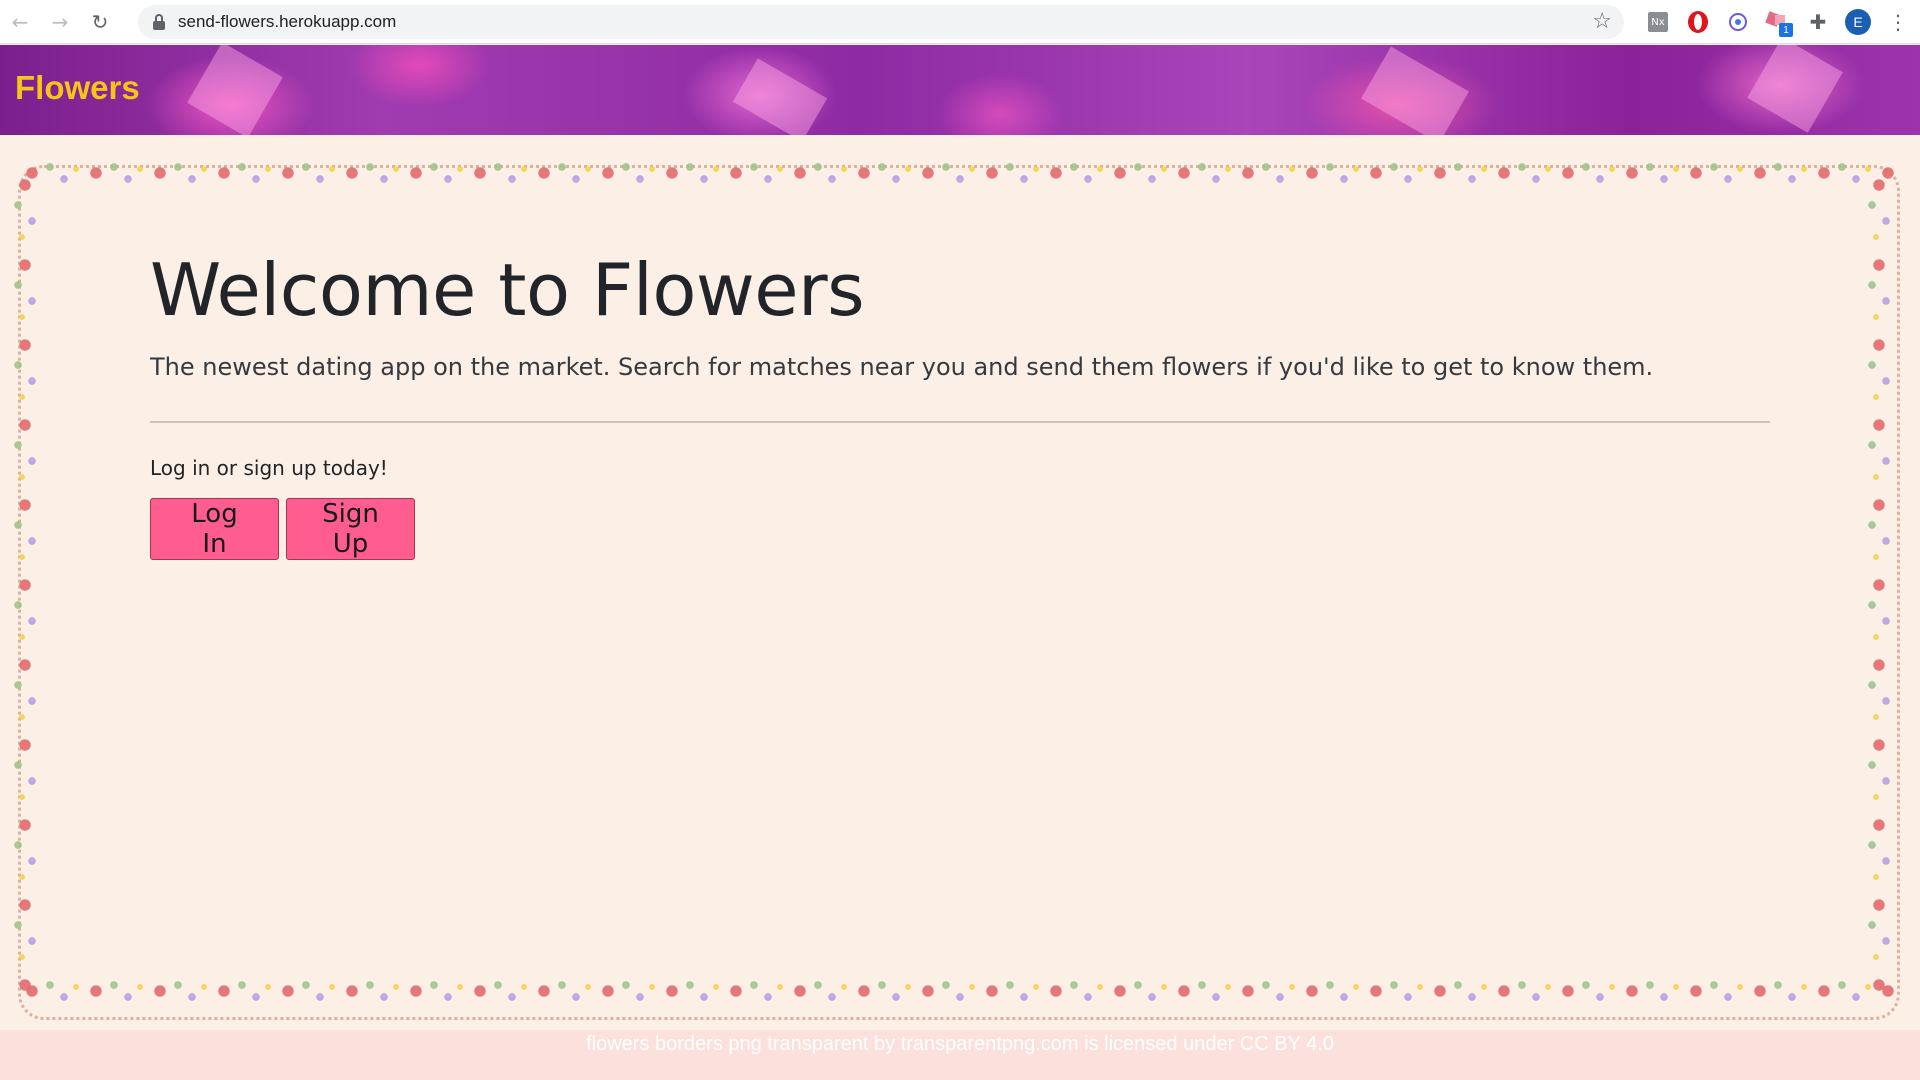 This screenshot has height=1080, width=1920. What do you see at coordinates (350, 529) in the screenshot?
I see `signup-button: Sign Up` at bounding box center [350, 529].